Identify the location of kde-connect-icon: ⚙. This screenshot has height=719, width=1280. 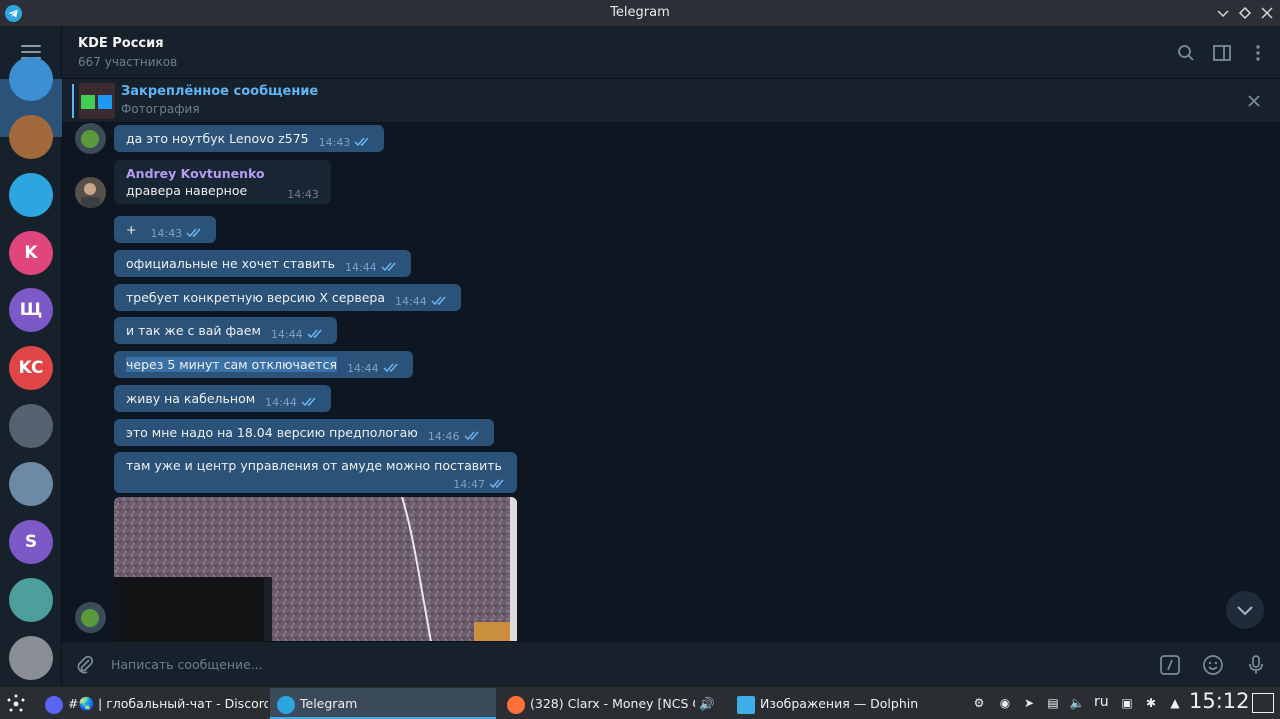
(979, 703).